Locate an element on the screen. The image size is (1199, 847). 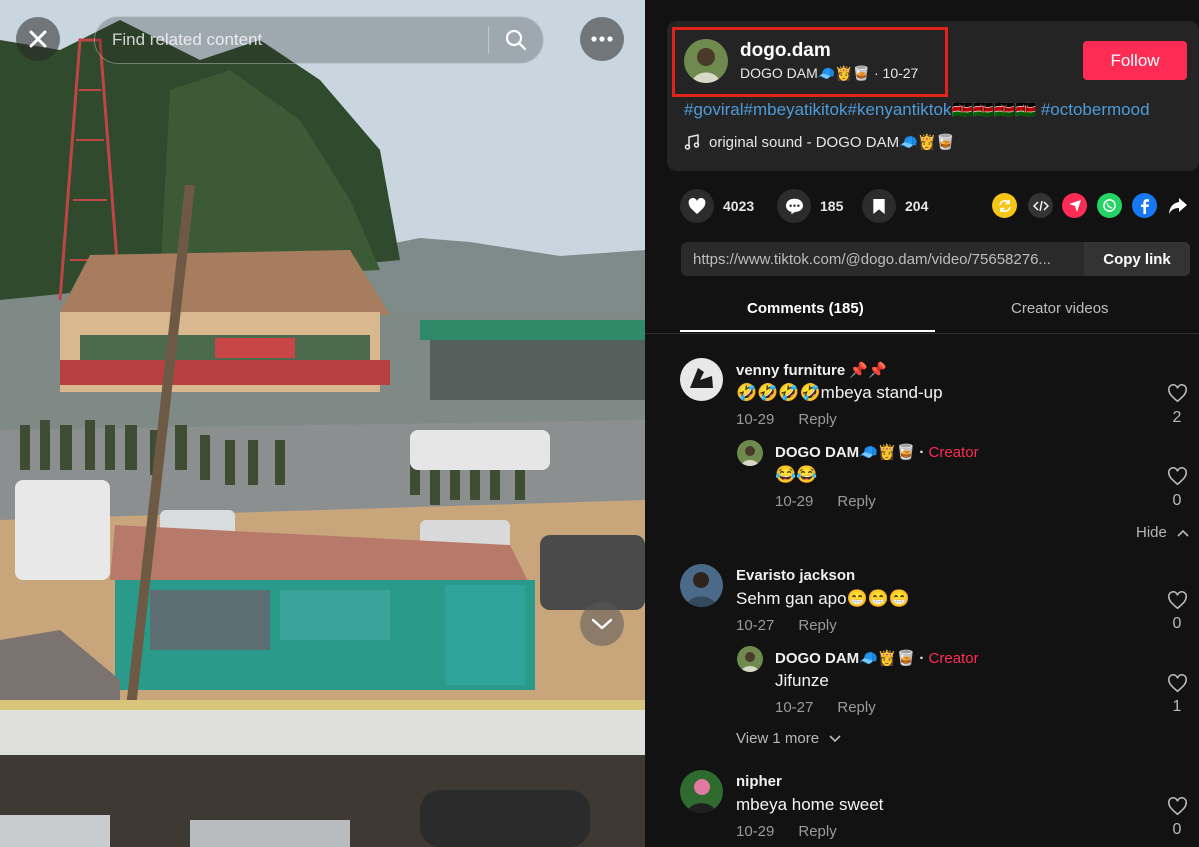
whatsapp-icon is located at coordinates (1109, 205).